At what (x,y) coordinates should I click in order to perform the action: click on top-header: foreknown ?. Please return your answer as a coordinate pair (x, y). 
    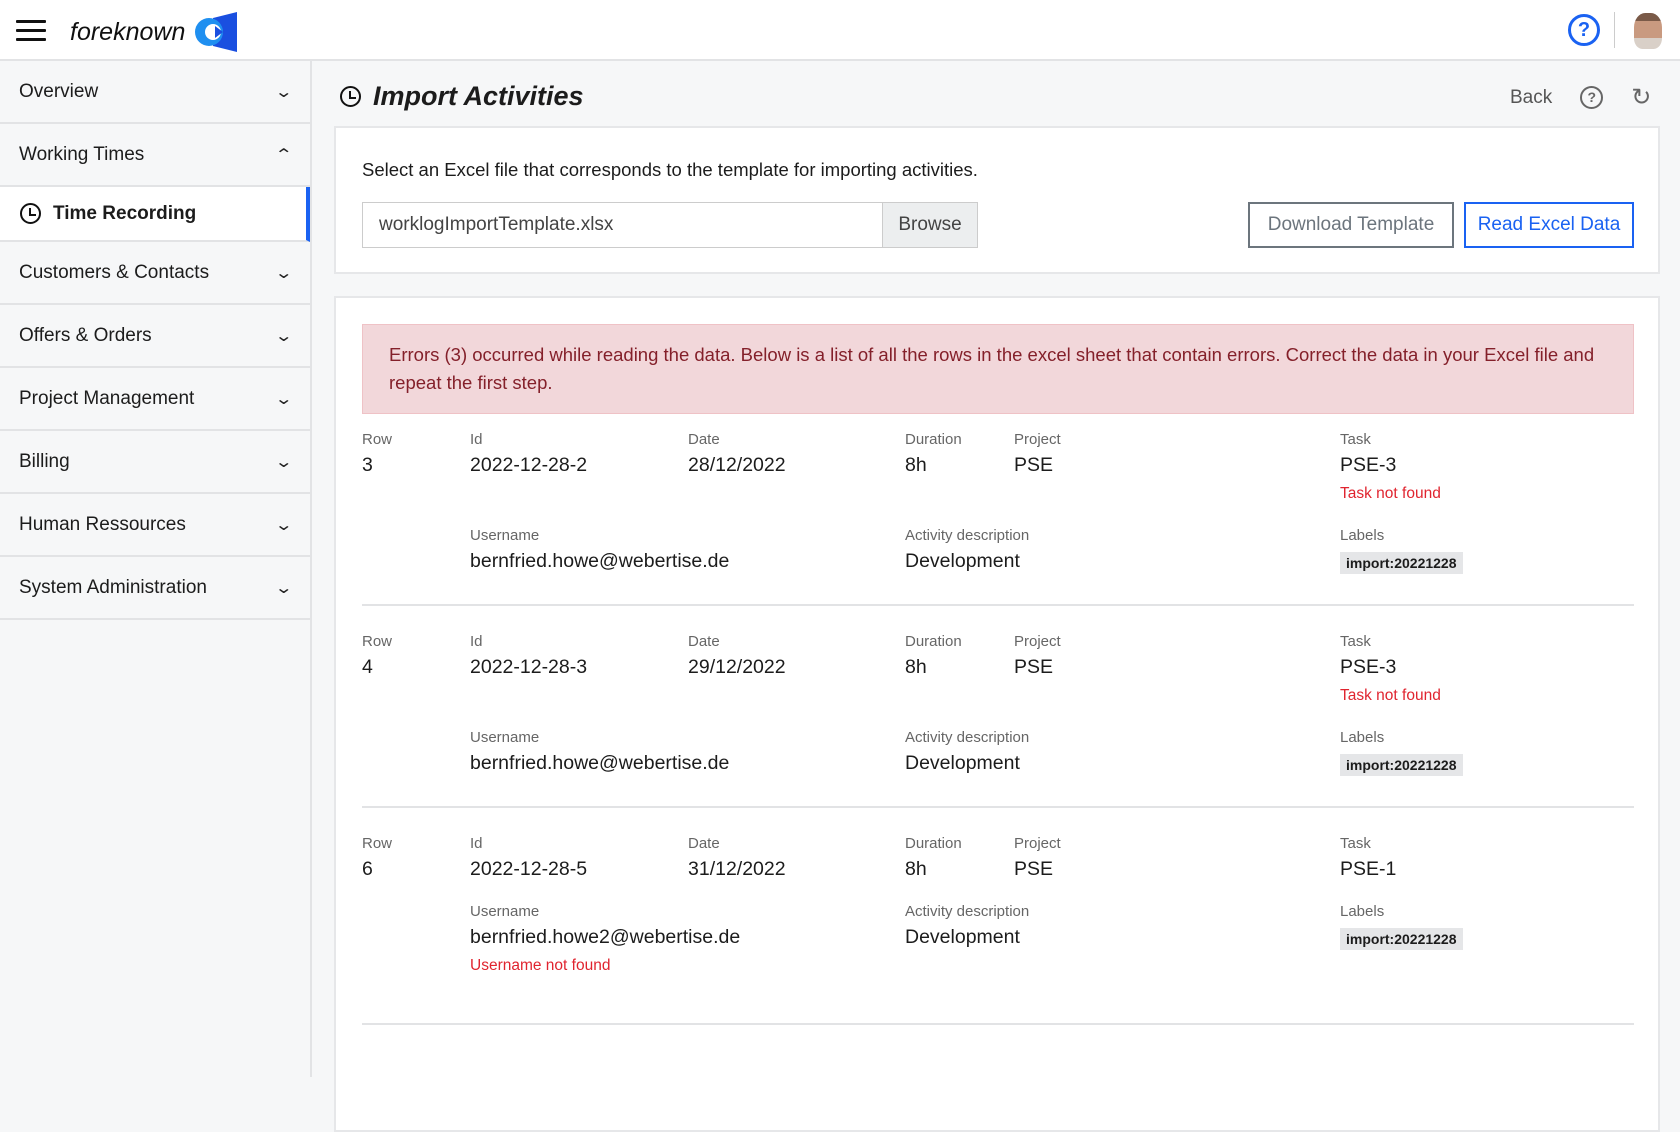
    Looking at the image, I should click on (840, 30).